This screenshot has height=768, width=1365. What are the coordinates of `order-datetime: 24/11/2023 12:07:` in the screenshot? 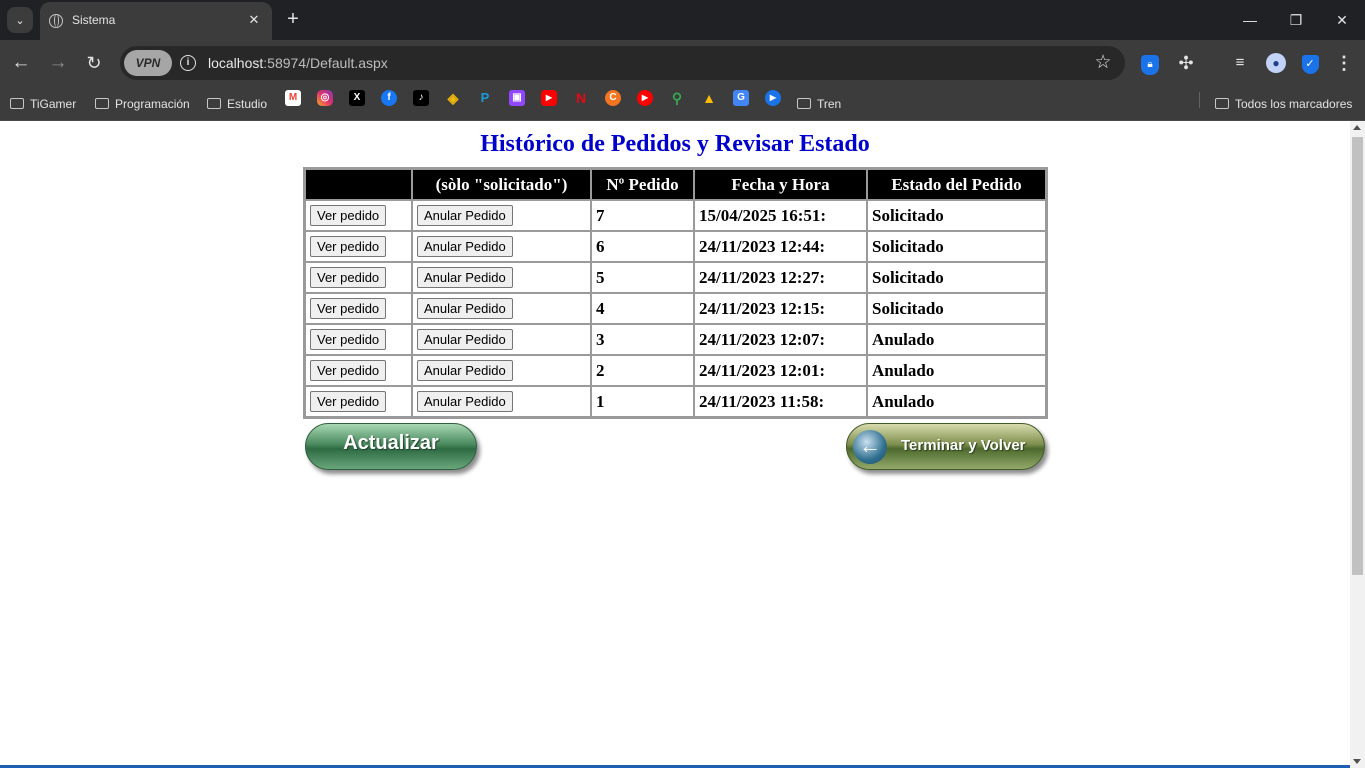 It's located at (780, 339).